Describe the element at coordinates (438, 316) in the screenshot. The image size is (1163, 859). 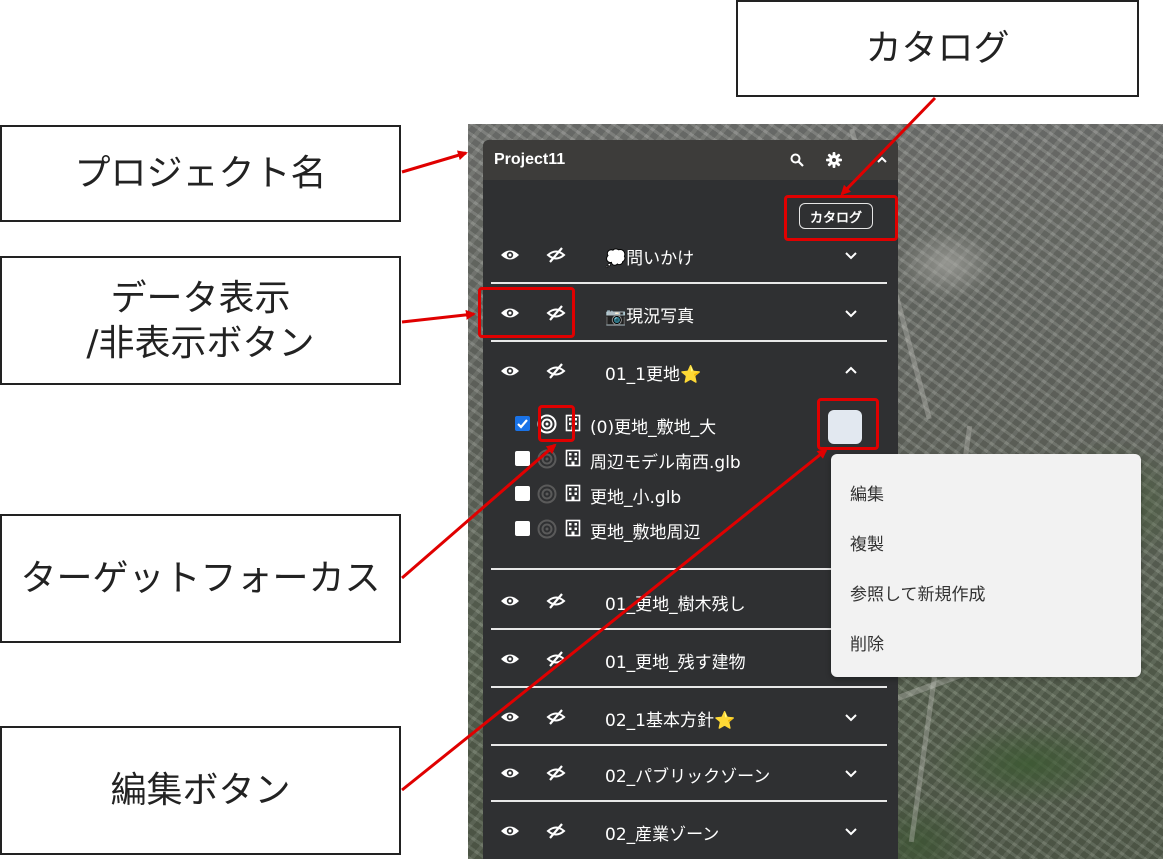
I see `arrow-visibility` at that location.